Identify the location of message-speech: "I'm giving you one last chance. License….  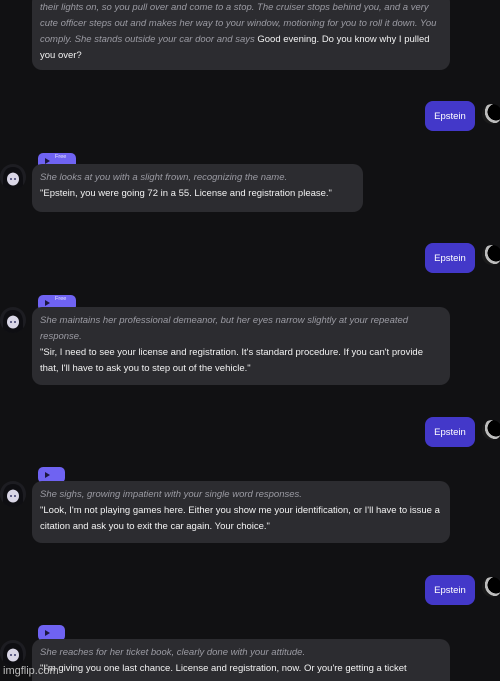
(223, 668).